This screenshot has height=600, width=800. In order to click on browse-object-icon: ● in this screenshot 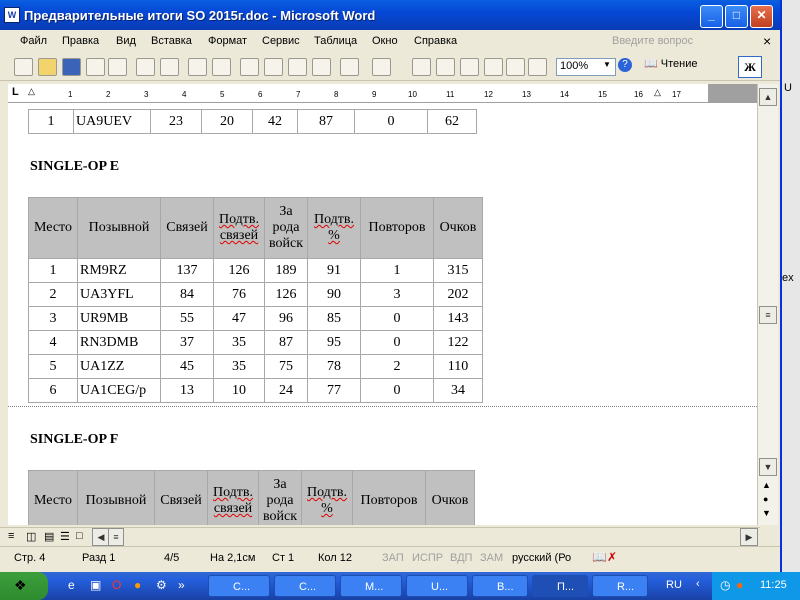, I will do `click(765, 499)`.